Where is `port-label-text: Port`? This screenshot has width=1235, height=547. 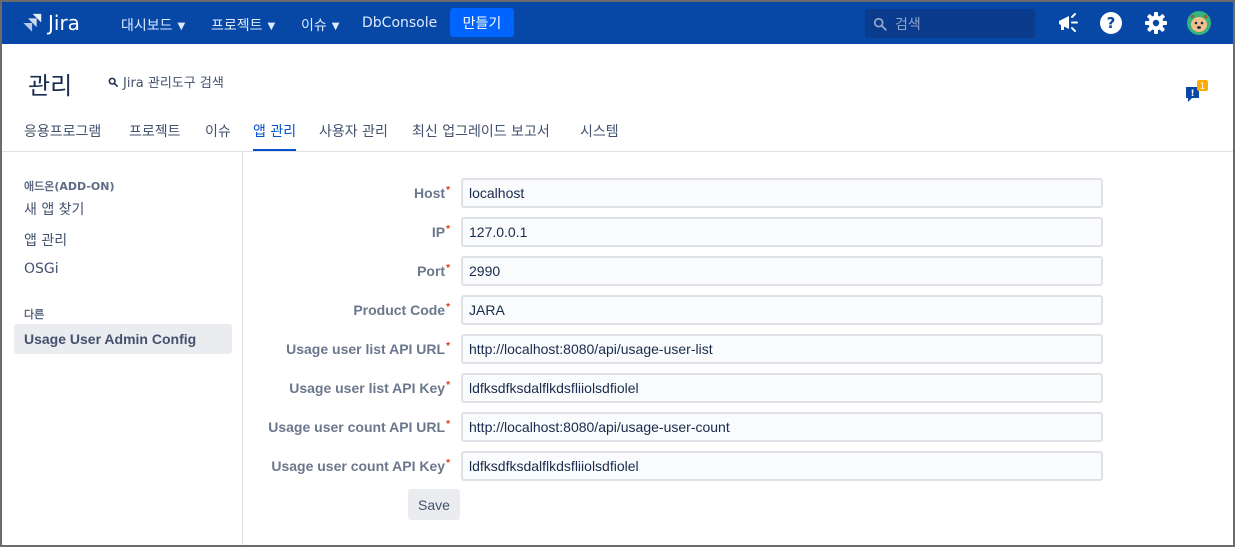 port-label-text: Port is located at coordinates (431, 271).